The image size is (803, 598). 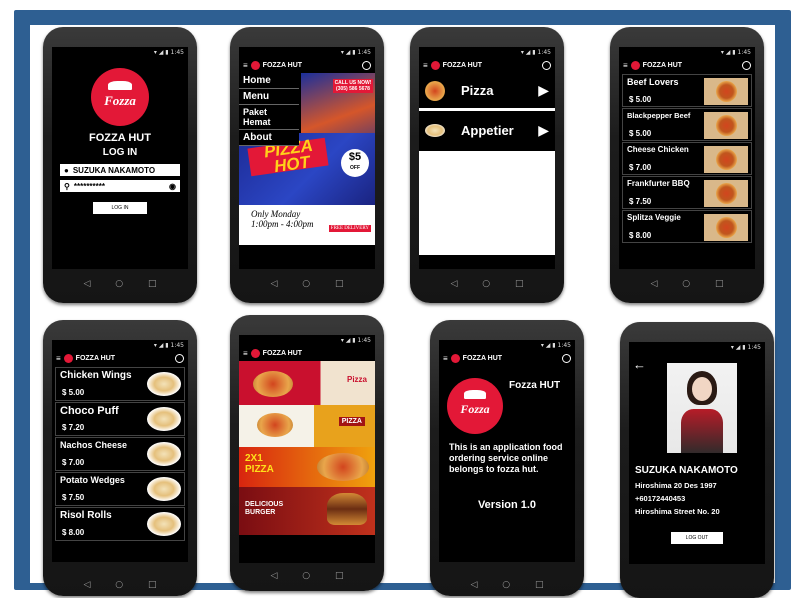 I want to click on login-button: LOG IN, so click(x=120, y=208).